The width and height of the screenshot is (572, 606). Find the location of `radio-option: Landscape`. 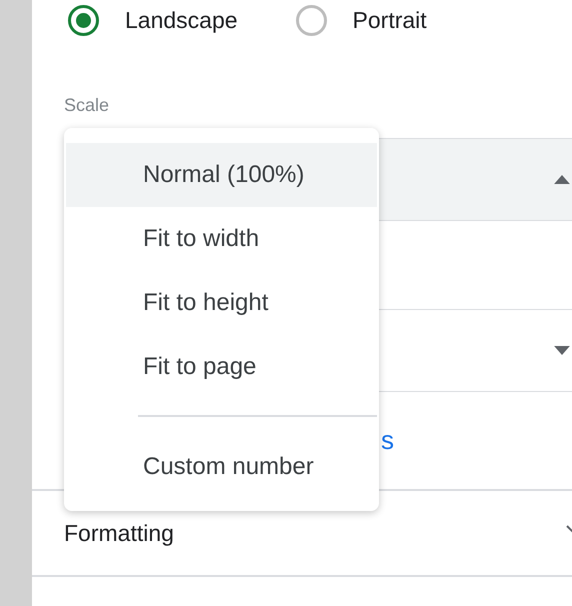

radio-option: Landscape is located at coordinates (153, 20).